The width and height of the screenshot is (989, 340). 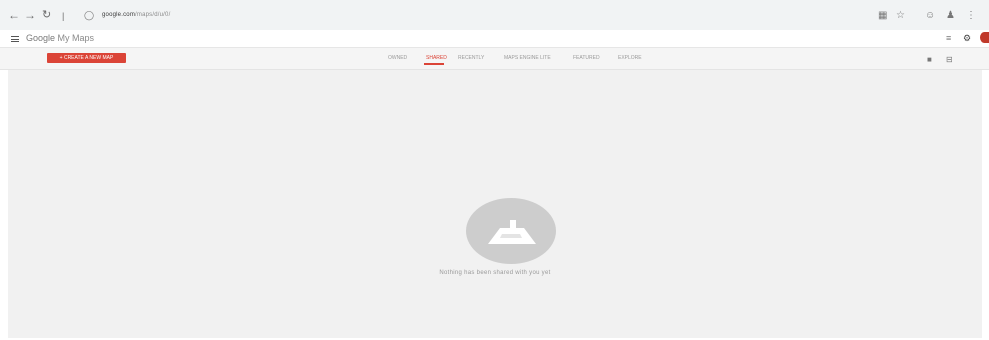 I want to click on app-title-brand: Google, so click(x=41, y=38).